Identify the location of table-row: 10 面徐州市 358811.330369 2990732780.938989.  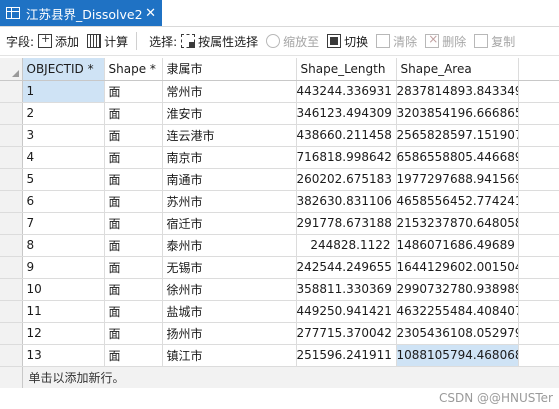
(279, 289).